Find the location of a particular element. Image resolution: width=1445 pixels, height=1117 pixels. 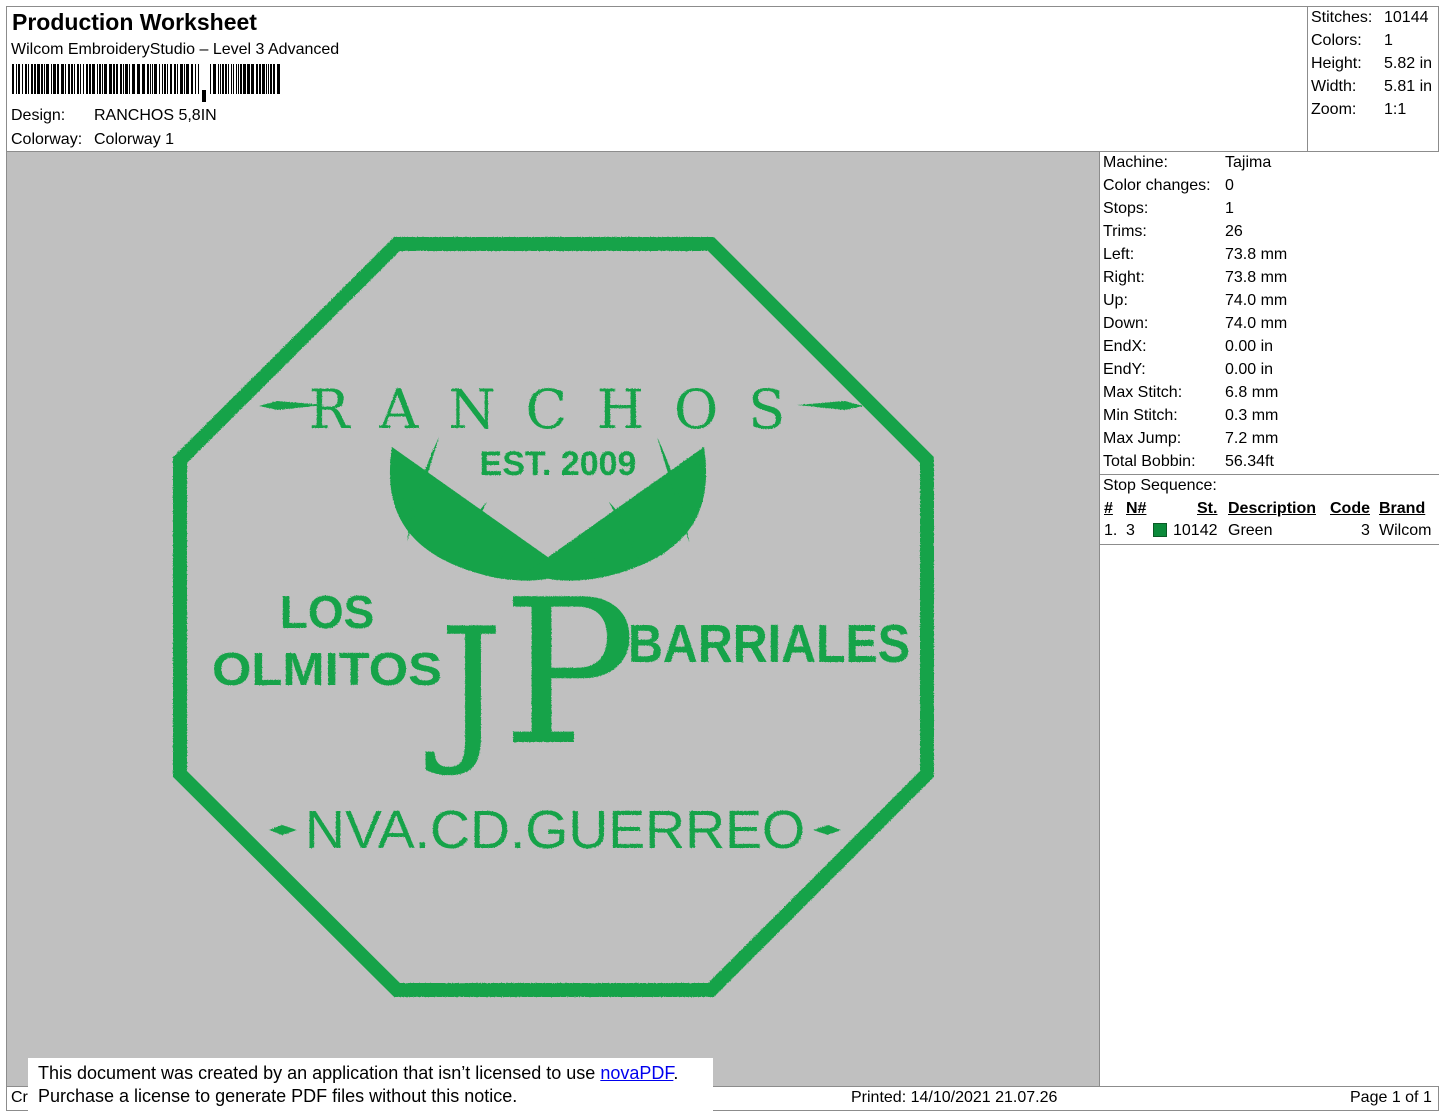

endy-value: 0.00 in is located at coordinates (1249, 369).